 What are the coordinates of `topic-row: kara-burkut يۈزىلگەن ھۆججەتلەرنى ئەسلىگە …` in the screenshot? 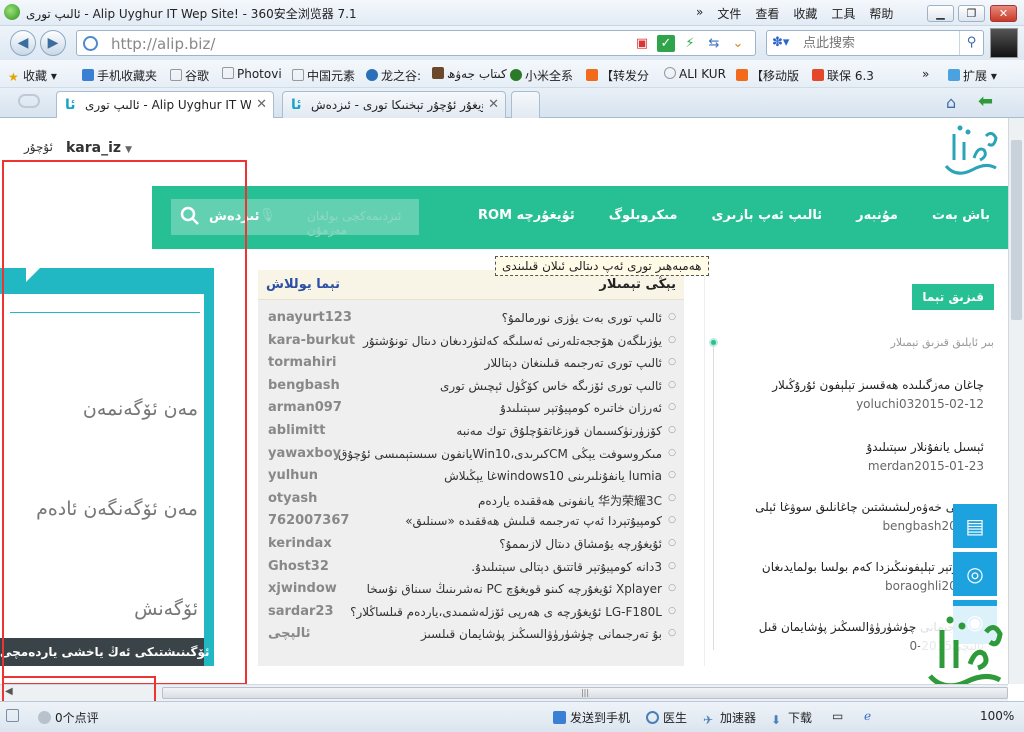 It's located at (471, 342).